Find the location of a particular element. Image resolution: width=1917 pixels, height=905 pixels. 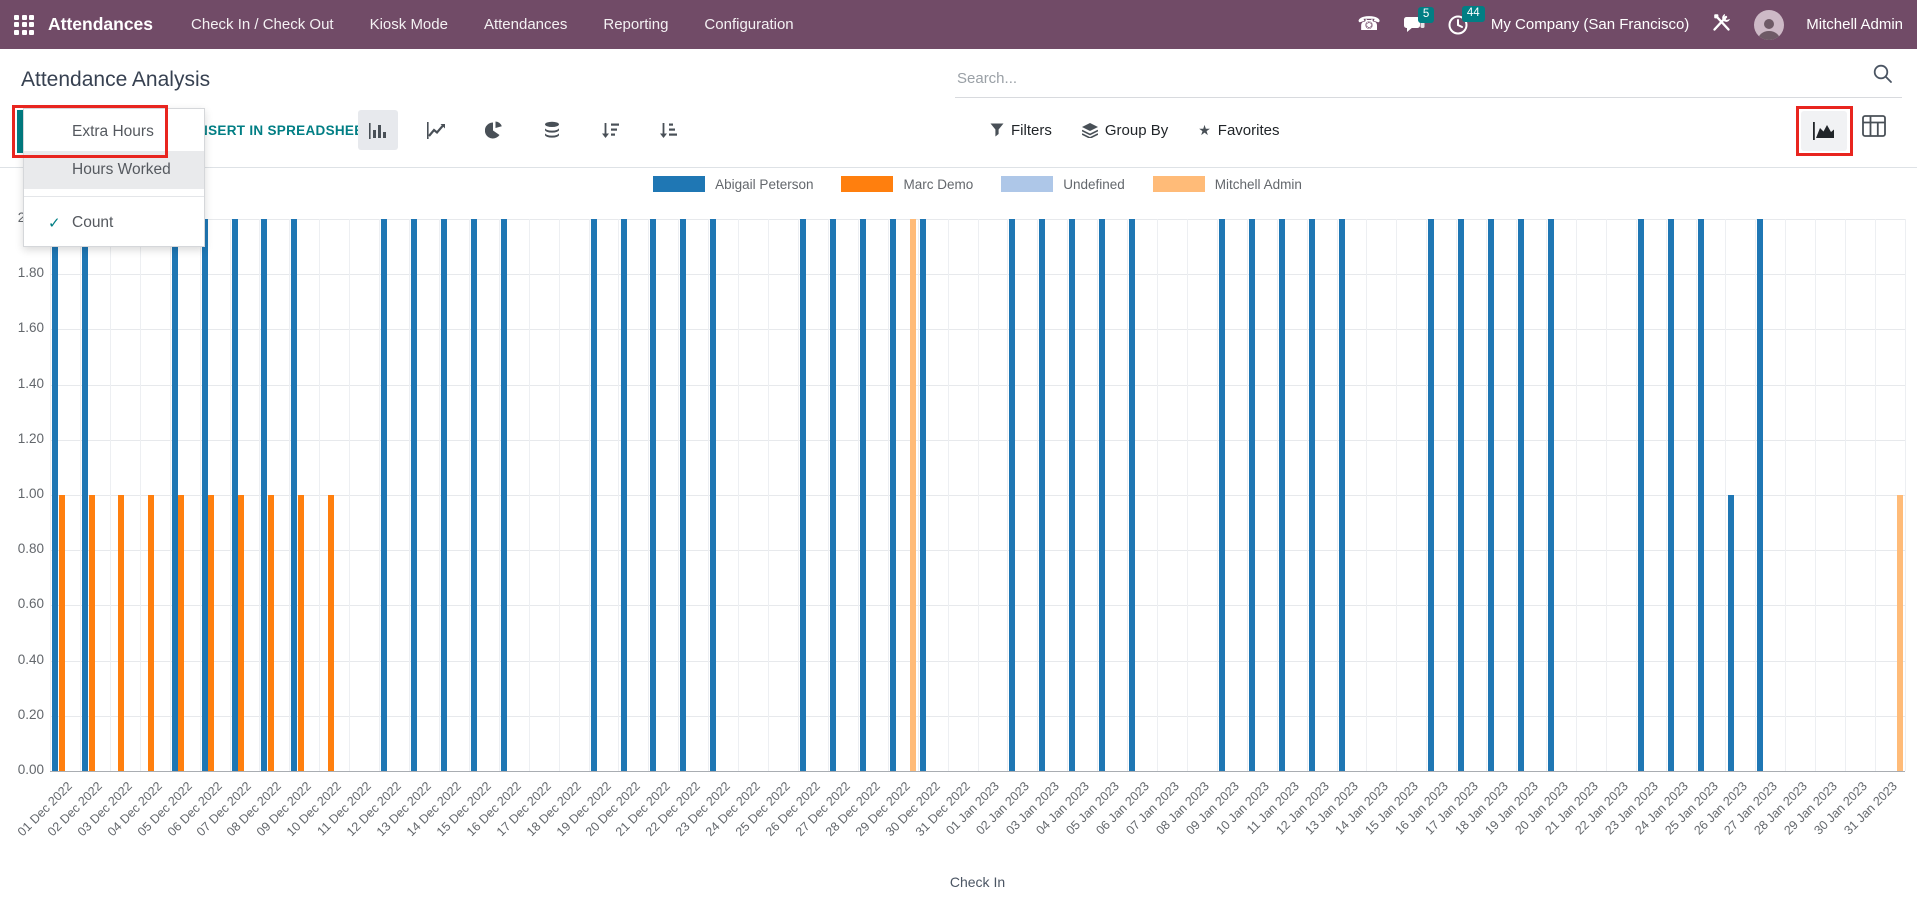

legend-item: Undefined is located at coordinates (1063, 184).